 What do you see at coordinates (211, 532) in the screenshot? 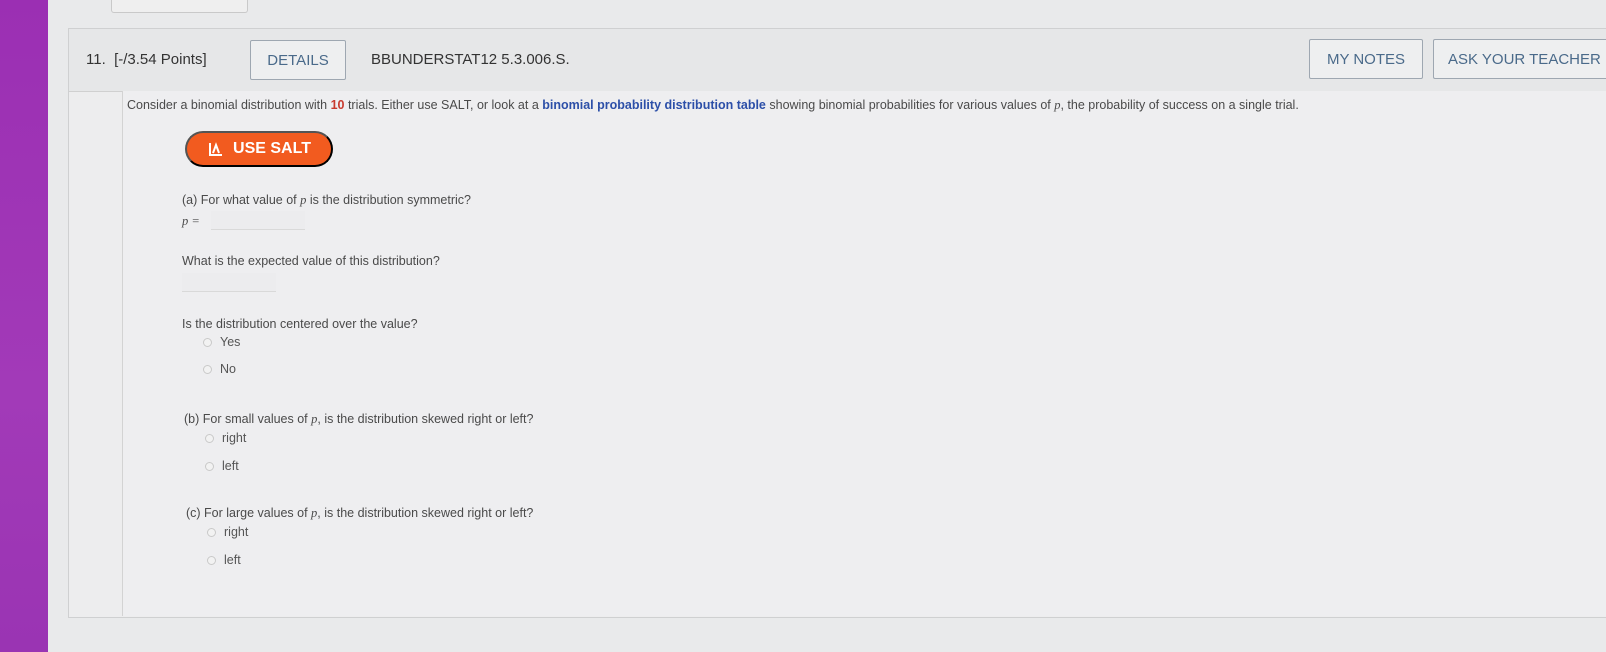
I see `radio-c-right-circle` at bounding box center [211, 532].